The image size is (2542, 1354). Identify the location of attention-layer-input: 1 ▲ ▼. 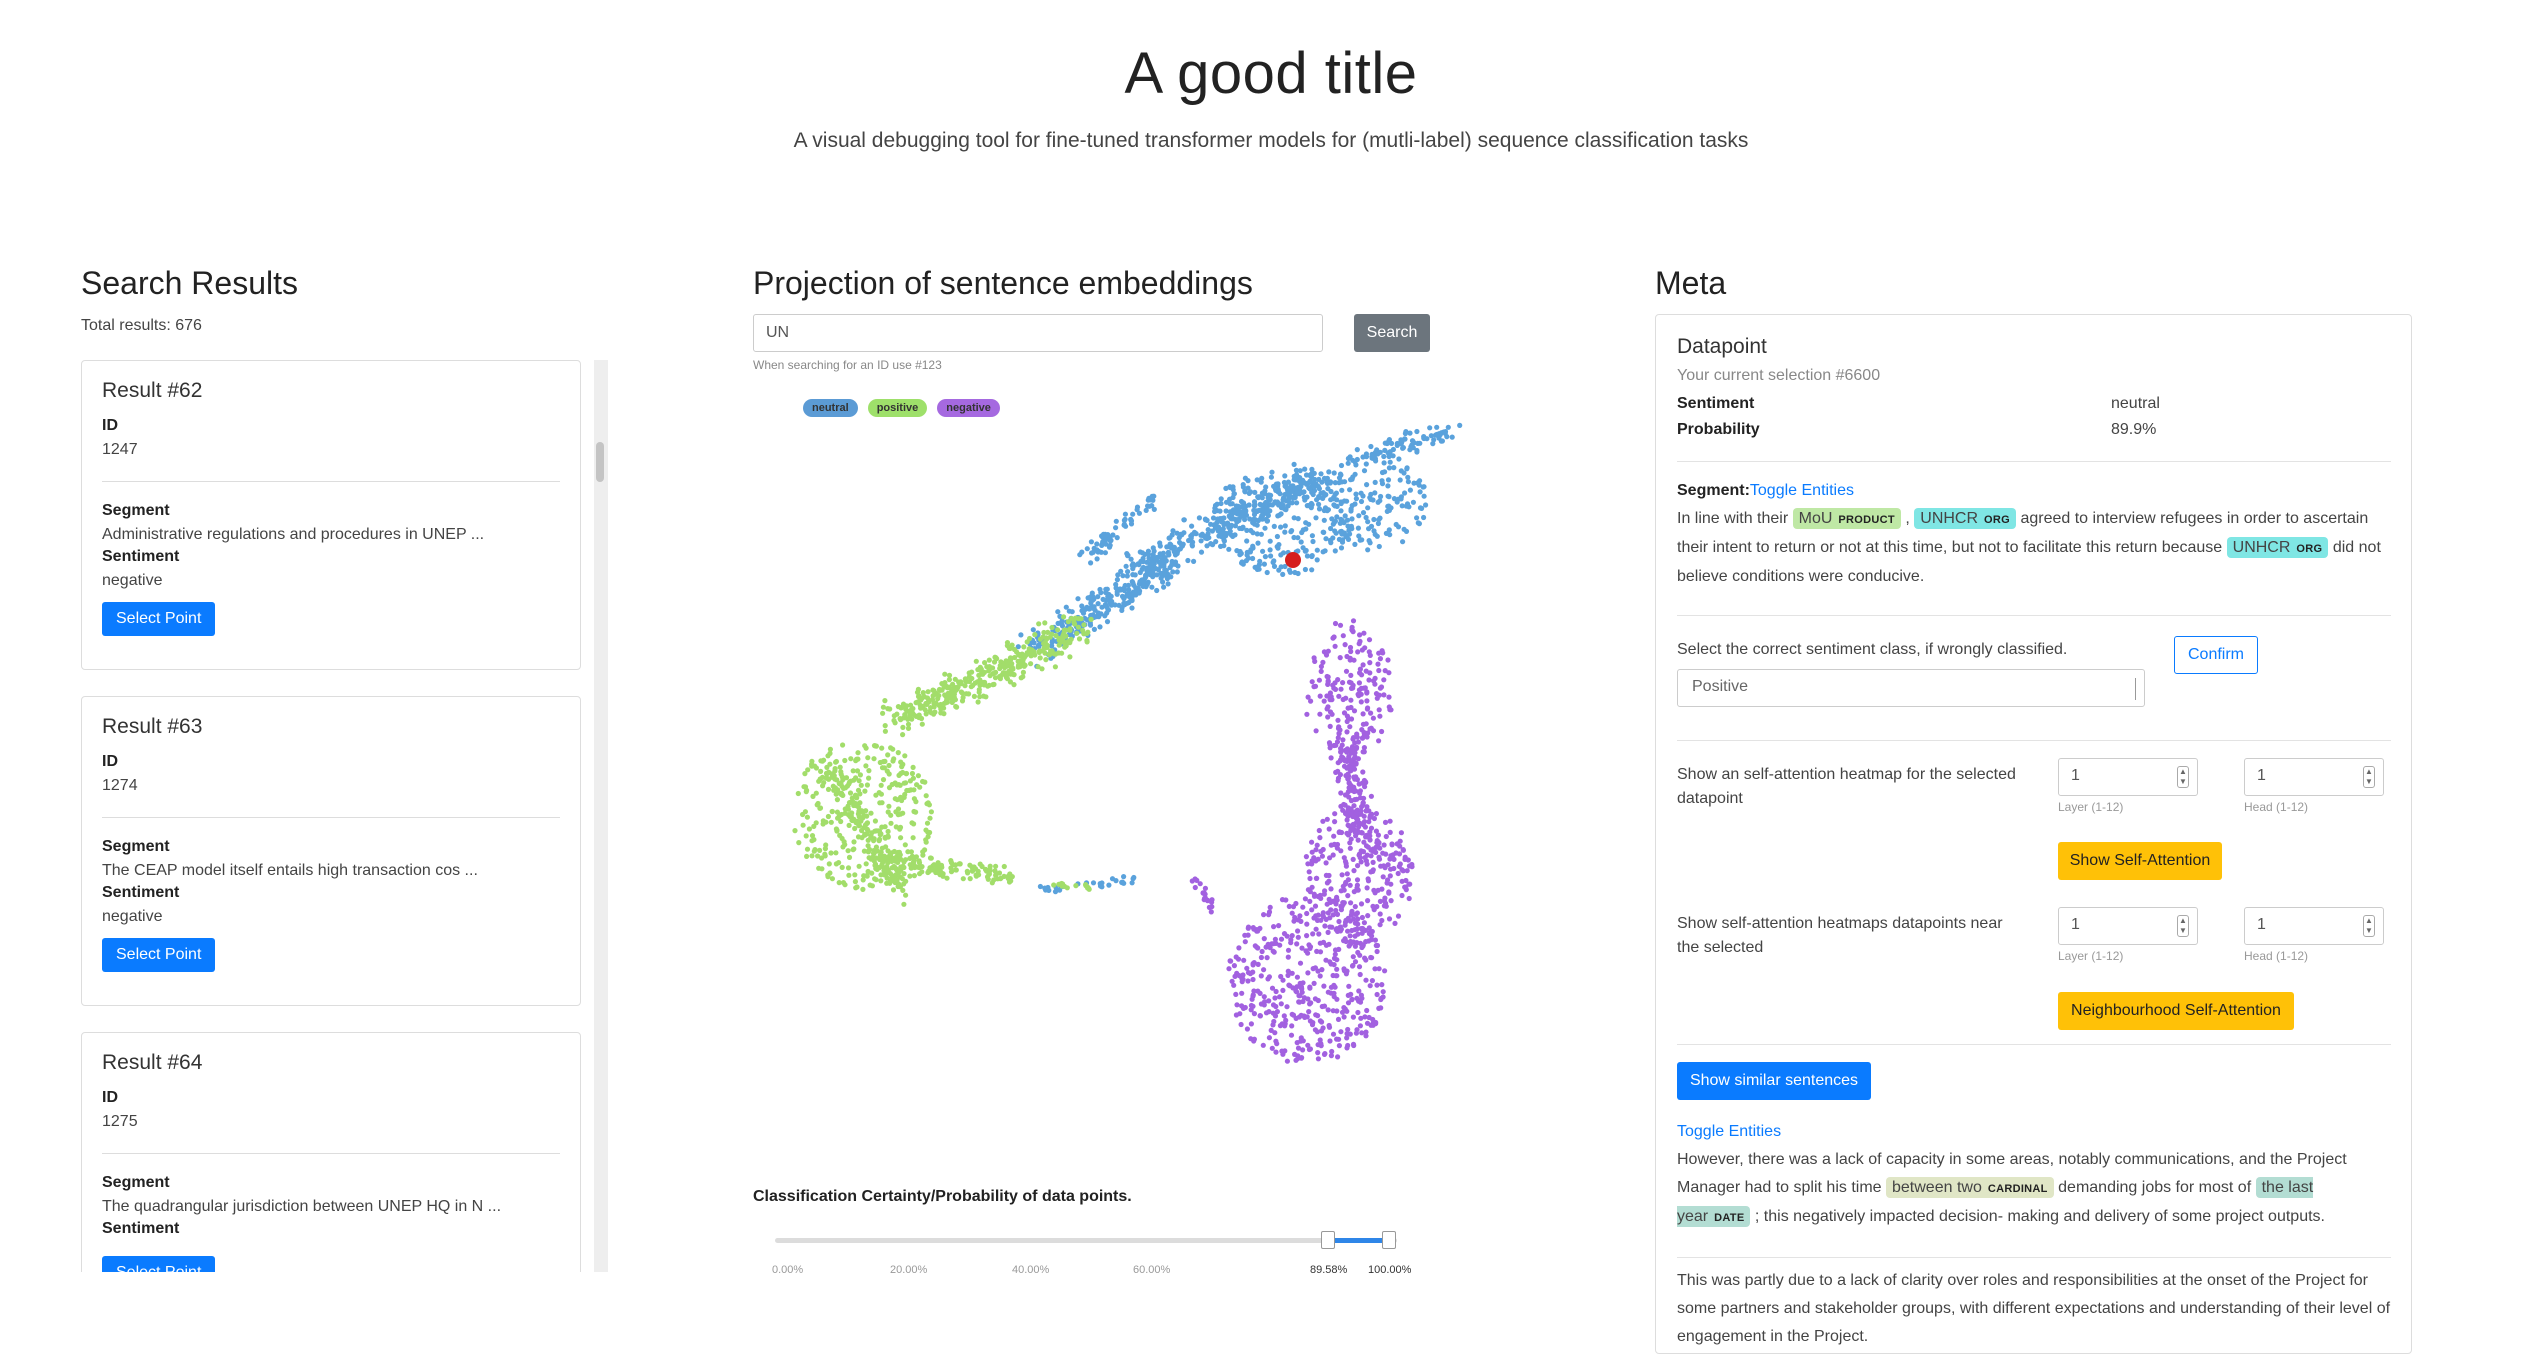
(2128, 777).